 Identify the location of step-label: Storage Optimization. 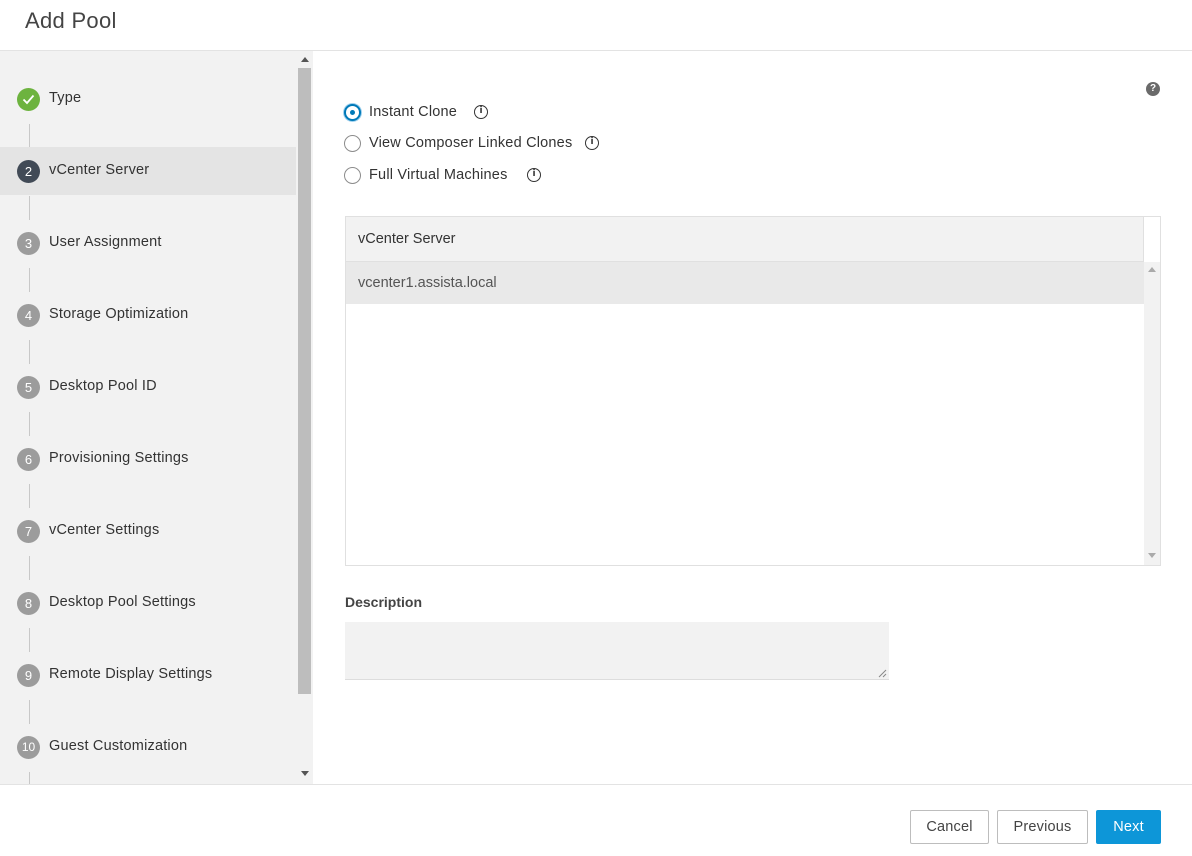
(119, 314).